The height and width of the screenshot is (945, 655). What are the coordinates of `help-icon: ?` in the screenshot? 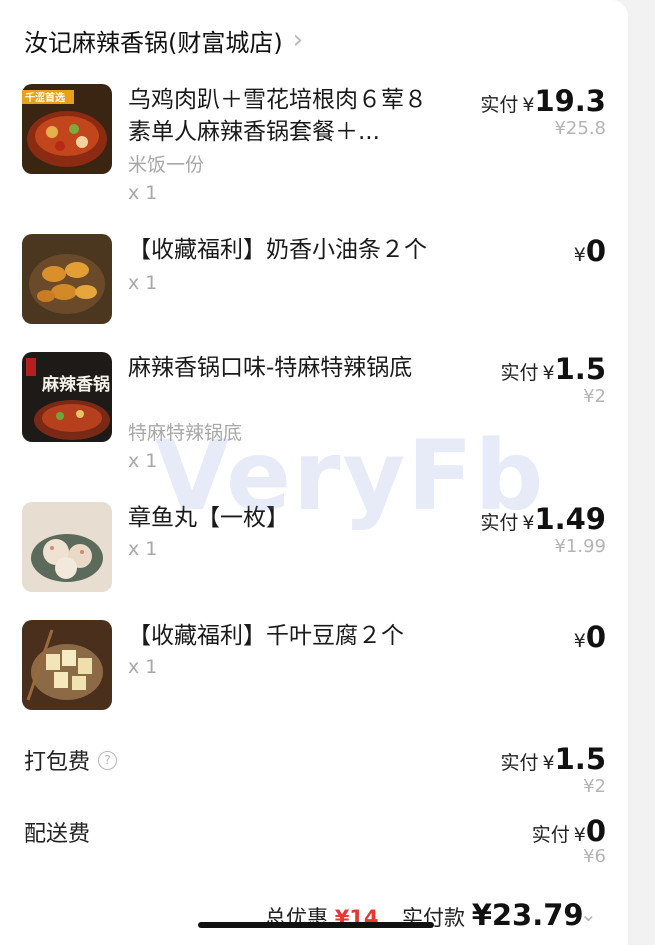 It's located at (108, 760).